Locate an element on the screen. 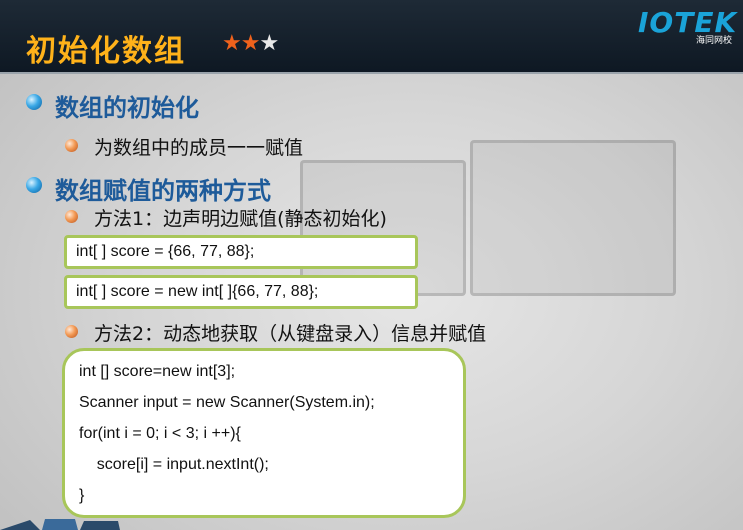 This screenshot has height=530, width=743. code-text: int[ ] score = {66, 77, 88}; is located at coordinates (165, 251).